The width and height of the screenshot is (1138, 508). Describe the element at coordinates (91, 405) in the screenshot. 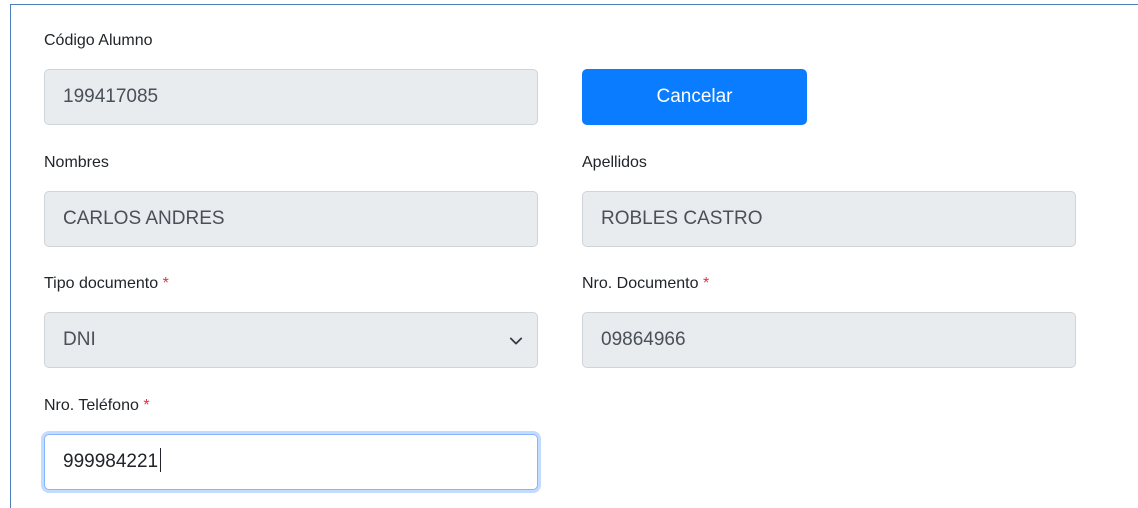

I see `nro-telefono-label-text: Nro. Teléfono` at that location.